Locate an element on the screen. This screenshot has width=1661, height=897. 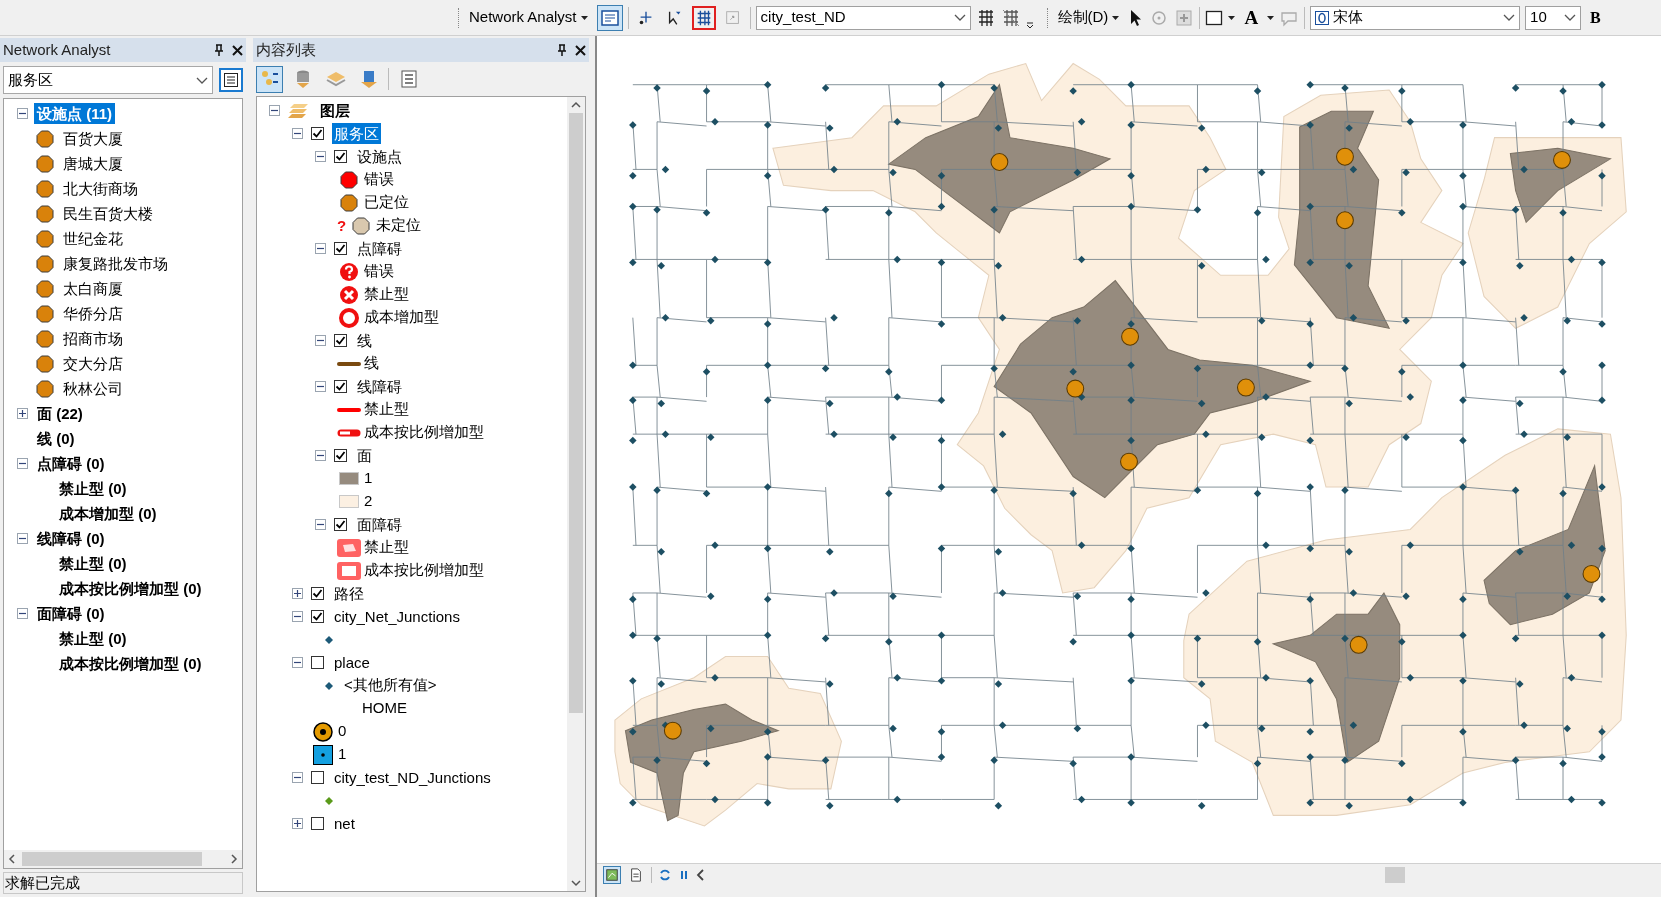
scroll-up-icon is located at coordinates (576, 105).